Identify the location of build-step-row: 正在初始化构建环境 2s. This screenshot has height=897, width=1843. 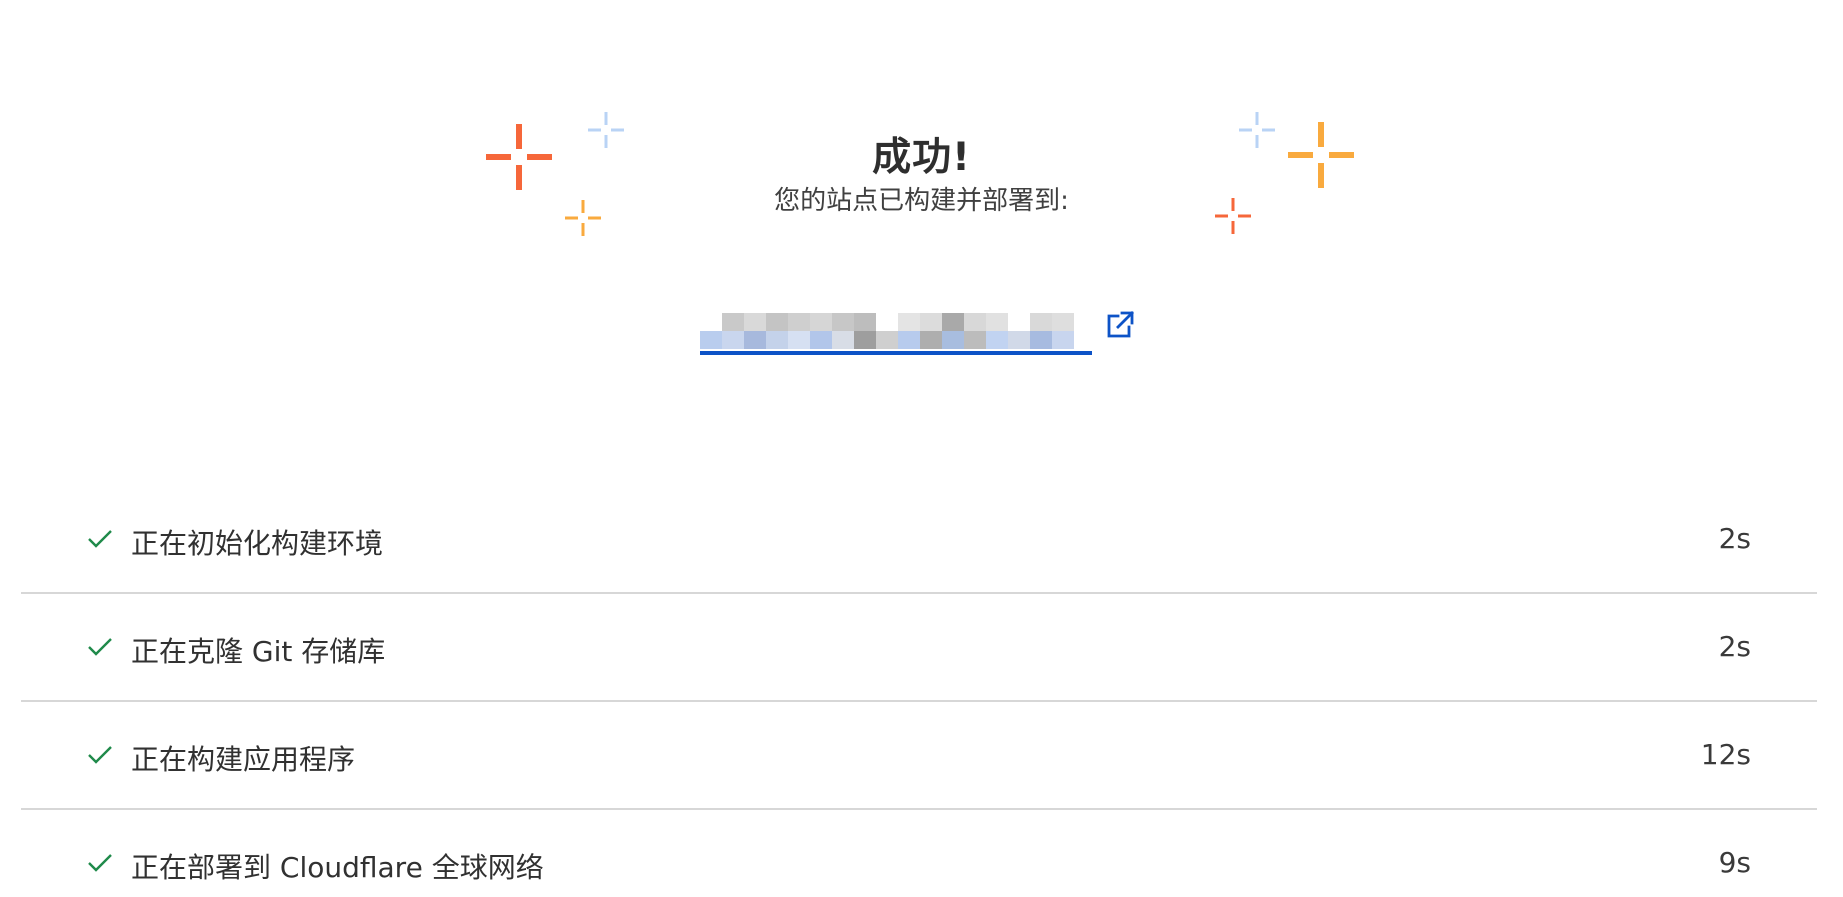
(919, 540).